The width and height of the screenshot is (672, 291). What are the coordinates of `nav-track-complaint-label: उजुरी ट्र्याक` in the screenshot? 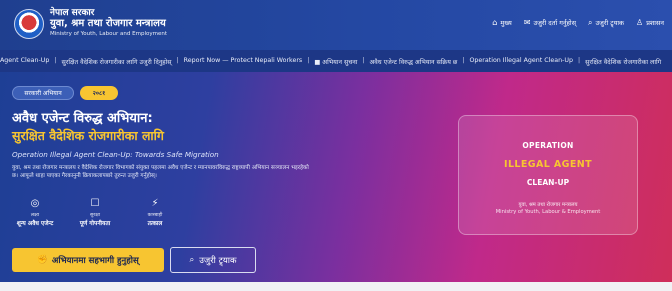 It's located at (610, 23).